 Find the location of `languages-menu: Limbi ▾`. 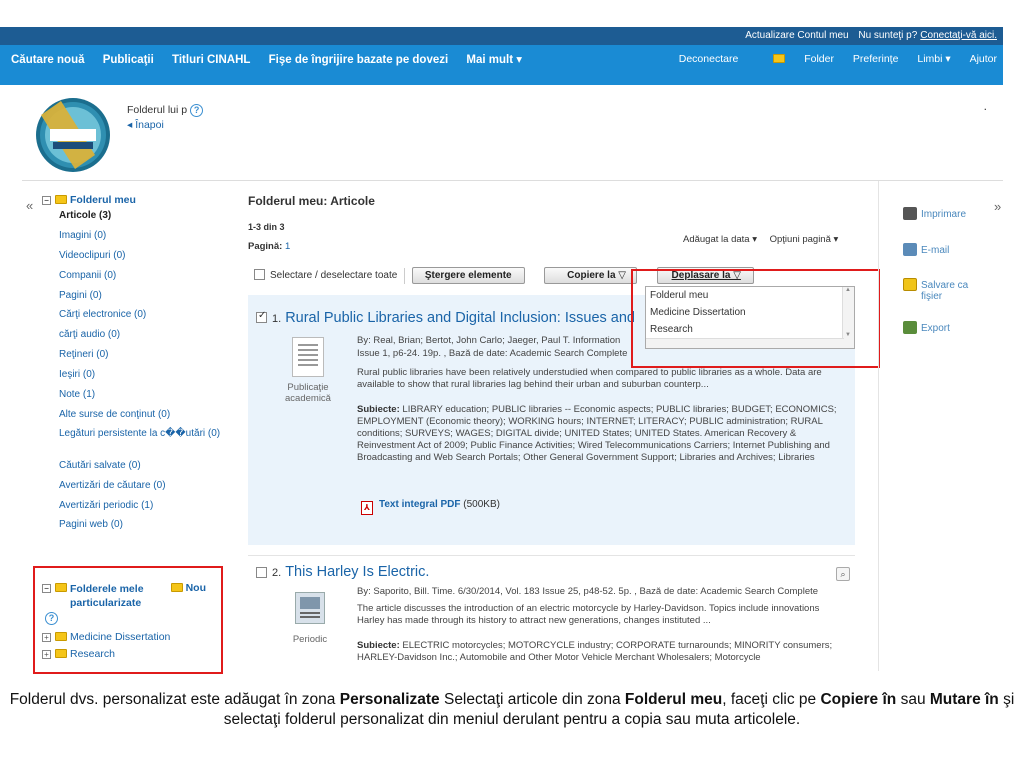

languages-menu: Limbi ▾ is located at coordinates (933, 59).